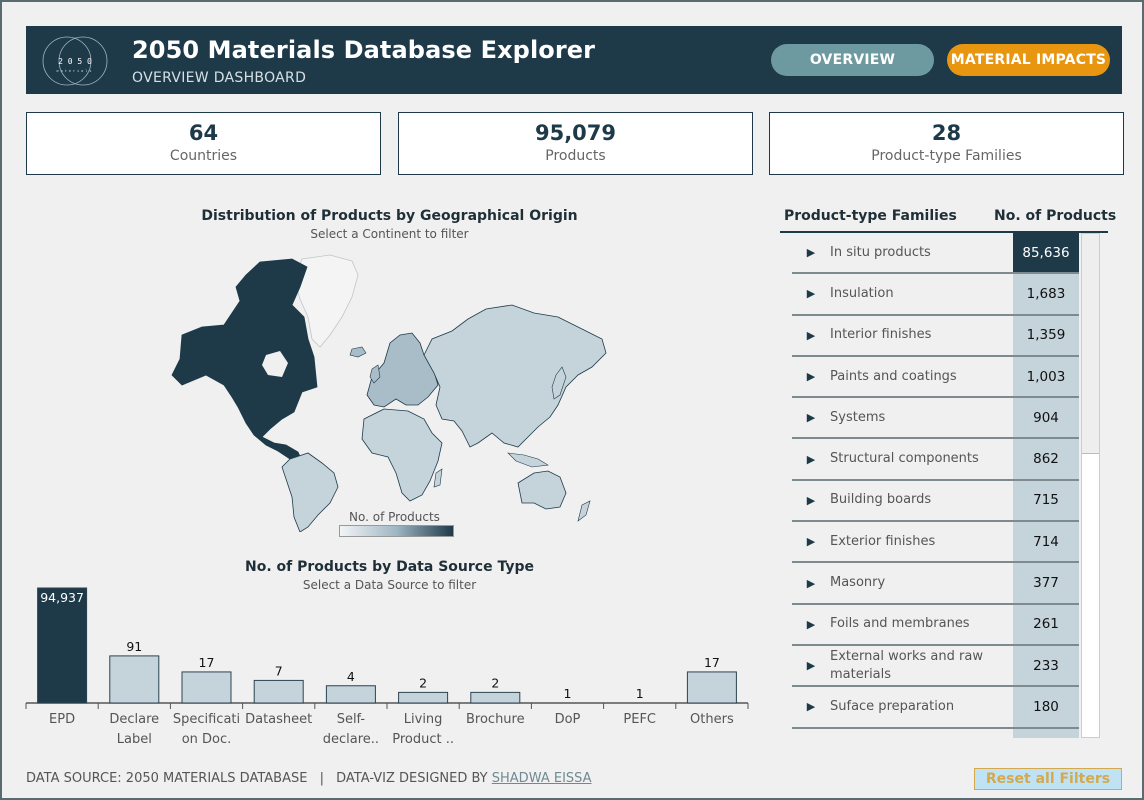 This screenshot has width=1144, height=800. Describe the element at coordinates (935, 501) in the screenshot. I see `table-row: ▶ Building boards 715` at that location.